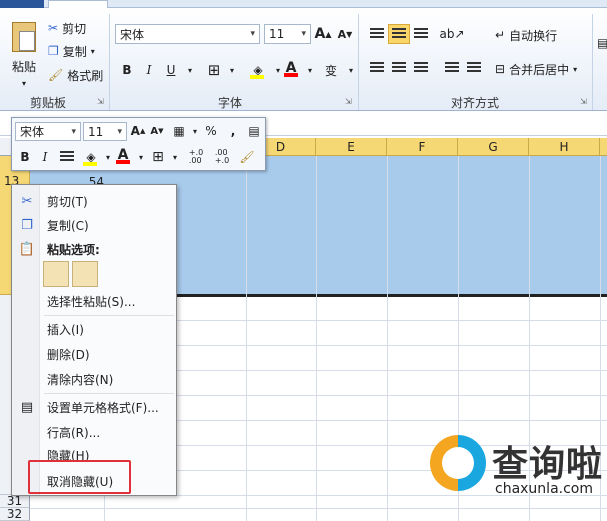 The image size is (607, 521). What do you see at coordinates (53, 28) in the screenshot?
I see `scissors-icon: ✂` at bounding box center [53, 28].